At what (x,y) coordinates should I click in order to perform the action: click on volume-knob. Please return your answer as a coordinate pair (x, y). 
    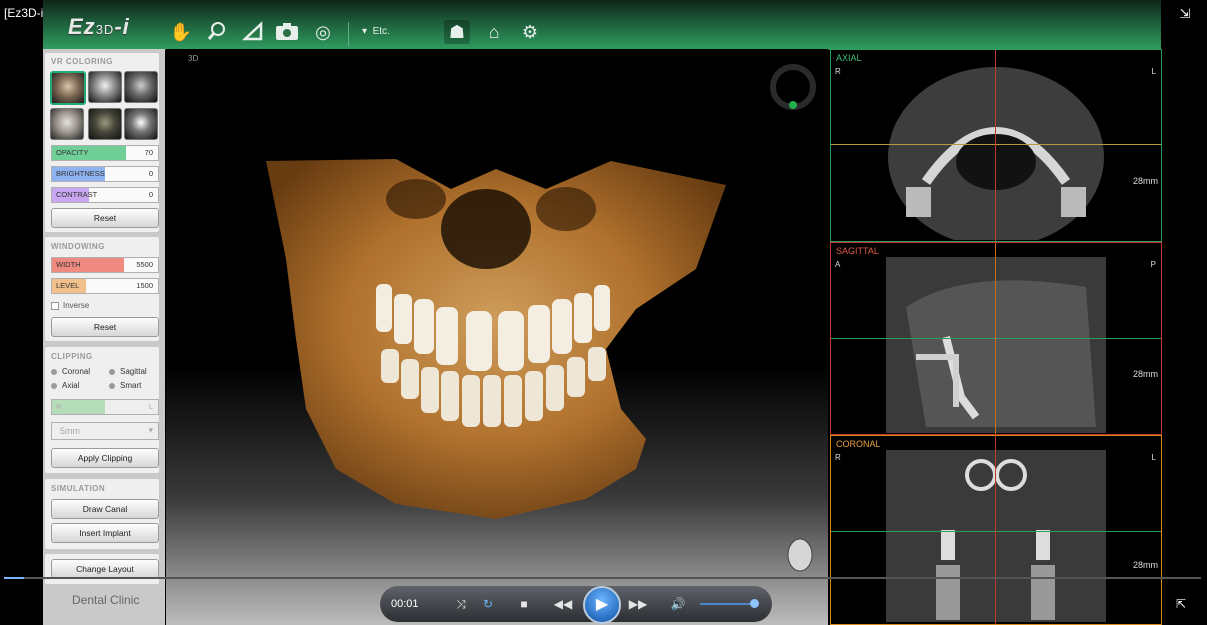
    Looking at the image, I should click on (754, 603).